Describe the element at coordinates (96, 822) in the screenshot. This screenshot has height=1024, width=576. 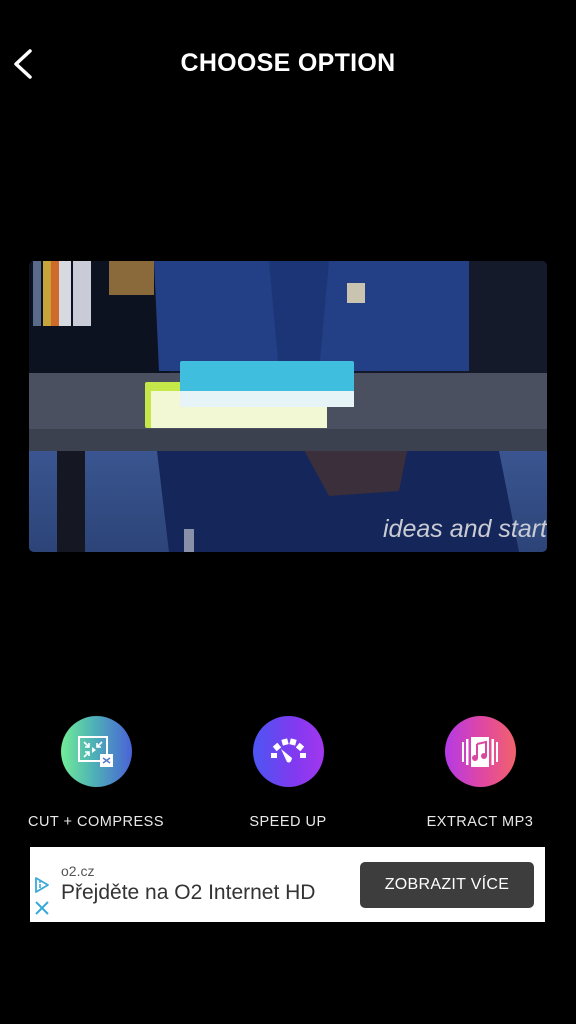
I see `option-cut-compress-label: CUT + COMPRESS` at that location.